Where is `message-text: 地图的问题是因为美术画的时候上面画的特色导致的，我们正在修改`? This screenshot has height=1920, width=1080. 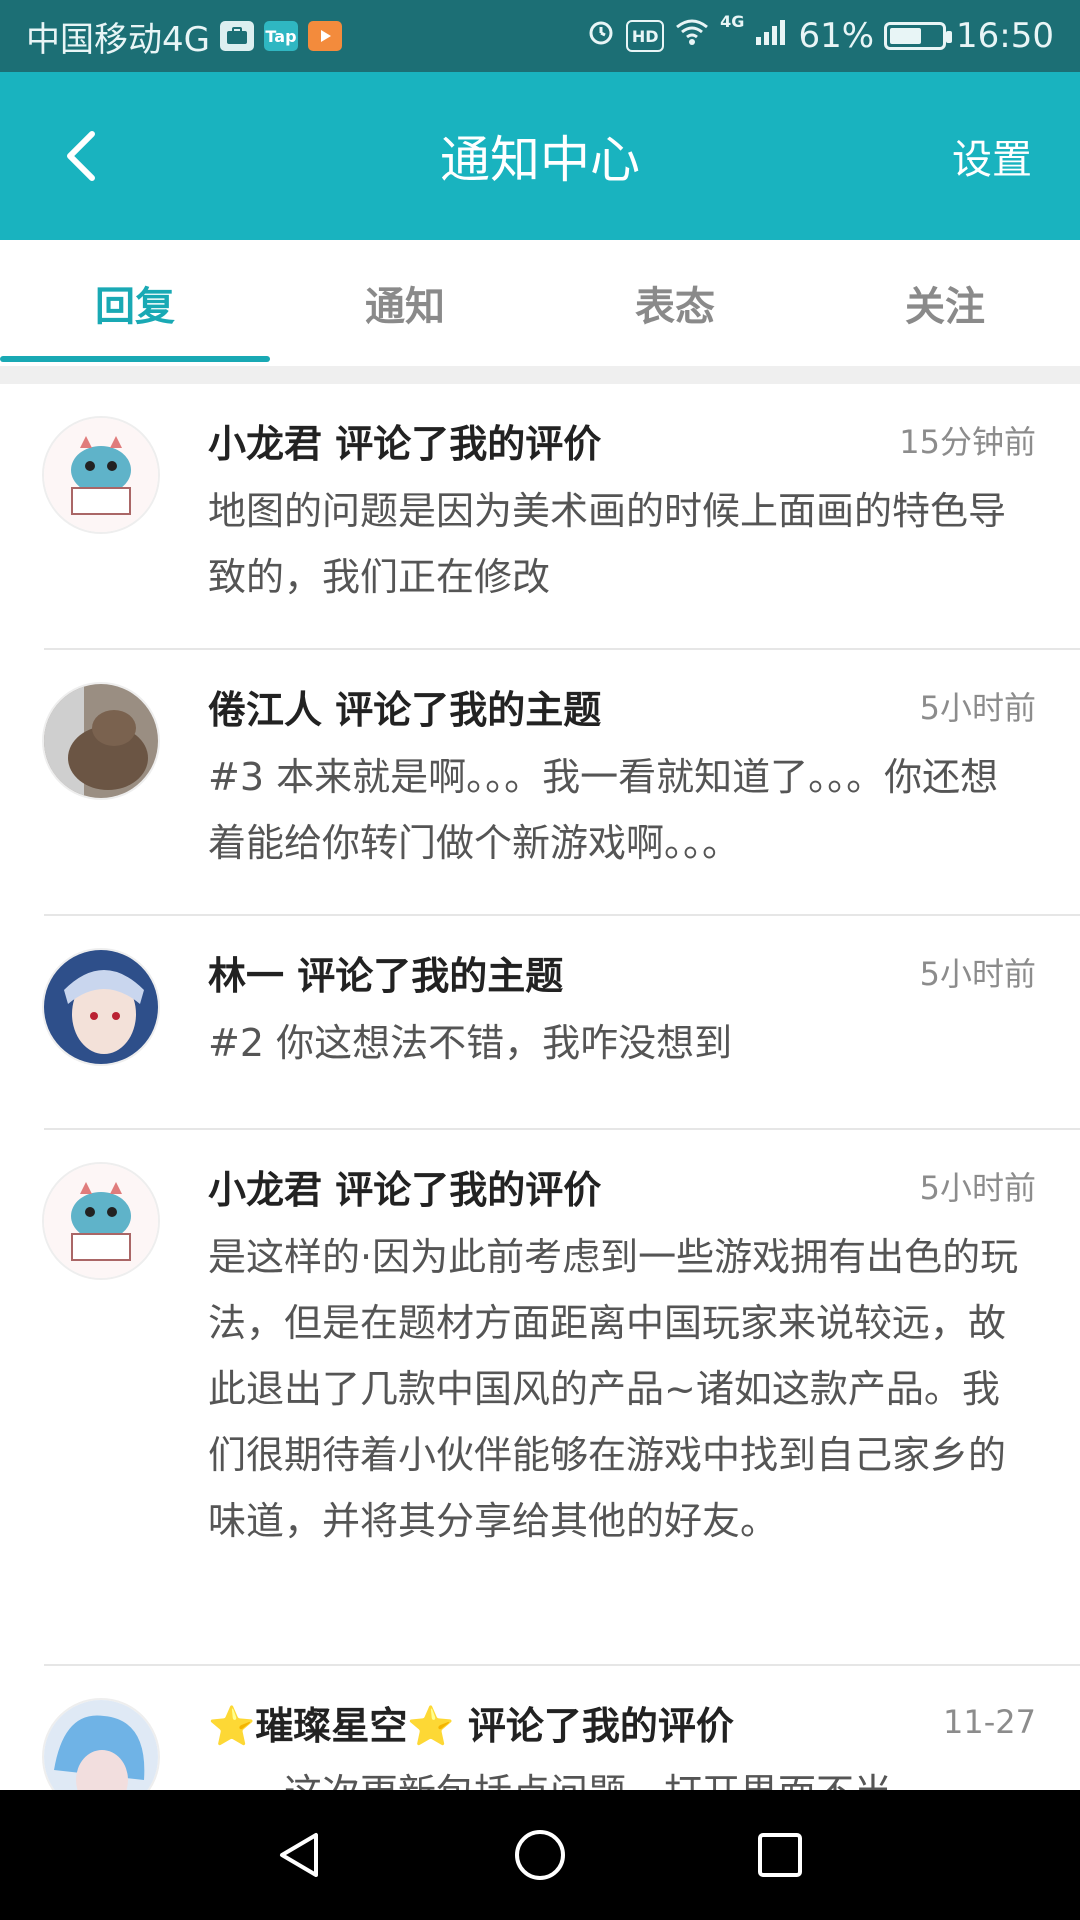
message-text: 地图的问题是因为美术画的时候上面画的特色导致的，我们正在修改 is located at coordinates (607, 544).